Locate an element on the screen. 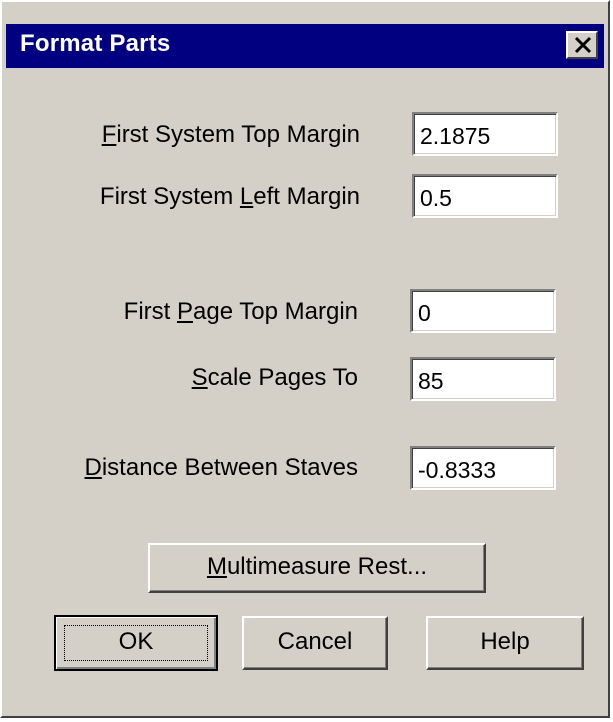  first-system-left-margin-input: 0.5 is located at coordinates (485, 196).